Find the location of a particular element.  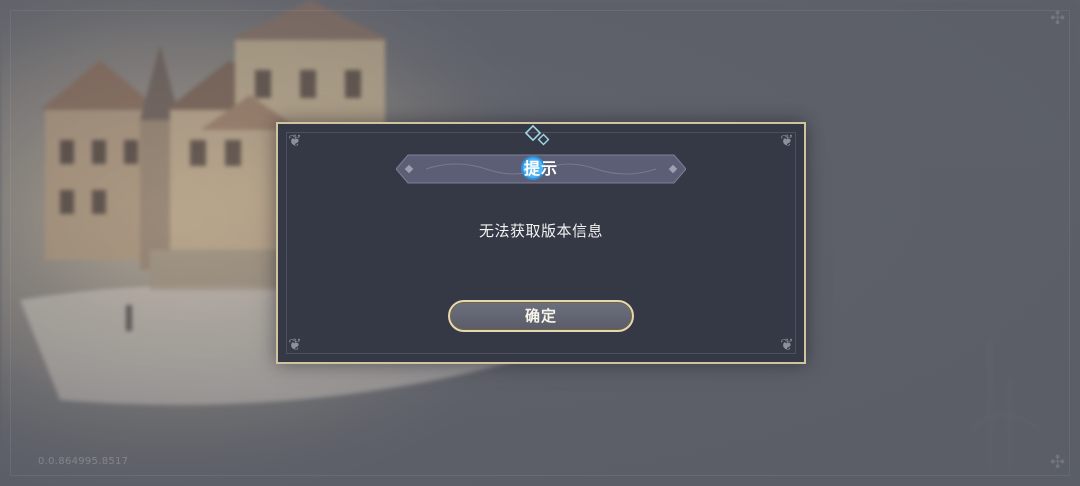

dialog-message: 无法获取版本信息 is located at coordinates (540, 231).